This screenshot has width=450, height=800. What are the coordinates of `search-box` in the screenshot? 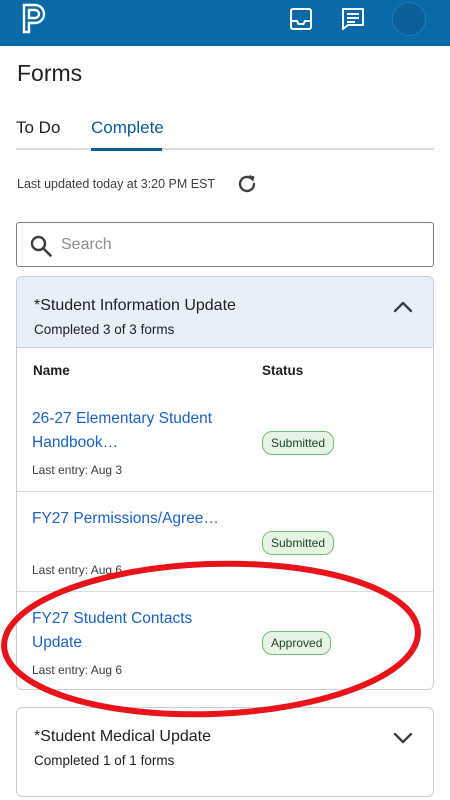 It's located at (225, 244).